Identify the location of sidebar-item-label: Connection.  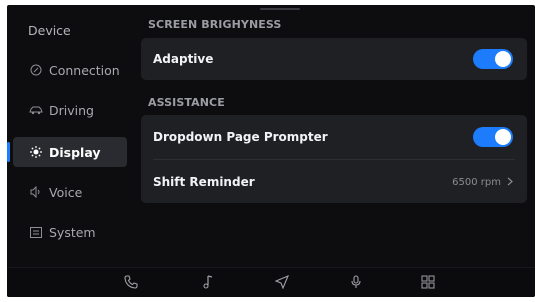
(84, 70).